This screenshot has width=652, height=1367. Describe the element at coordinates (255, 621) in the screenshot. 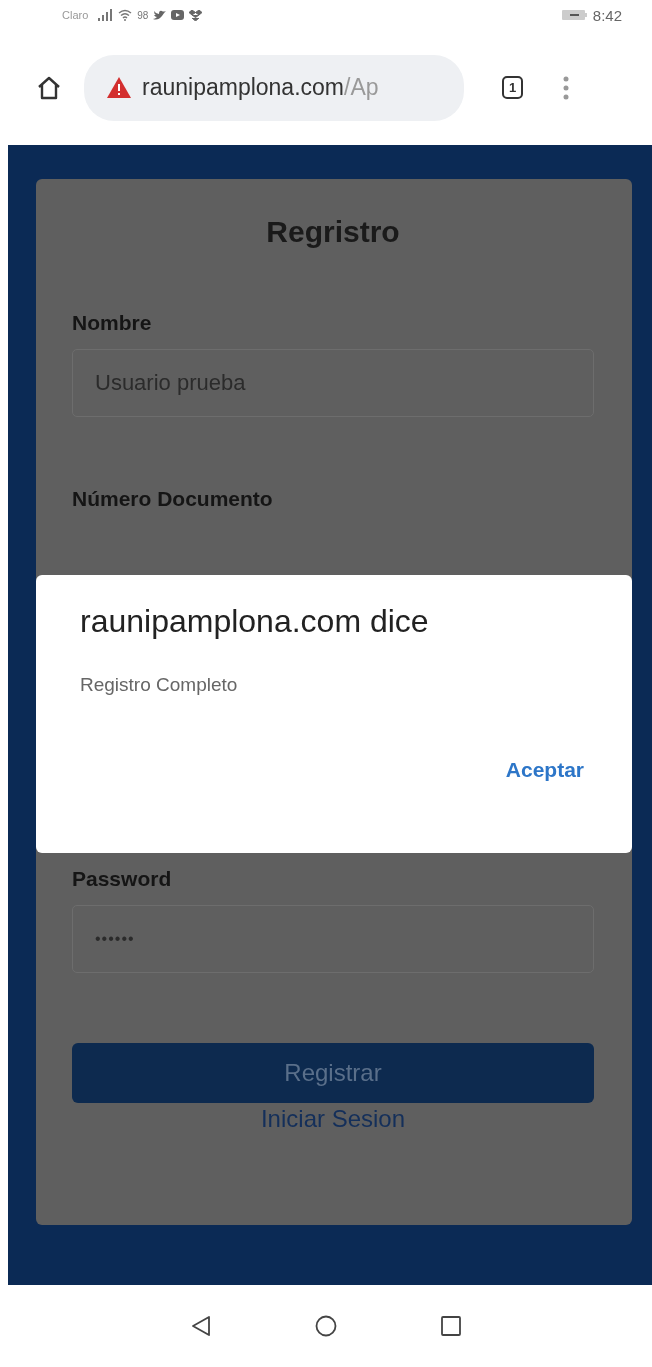

I see `dialog-title: raunipamplona.com dice` at that location.